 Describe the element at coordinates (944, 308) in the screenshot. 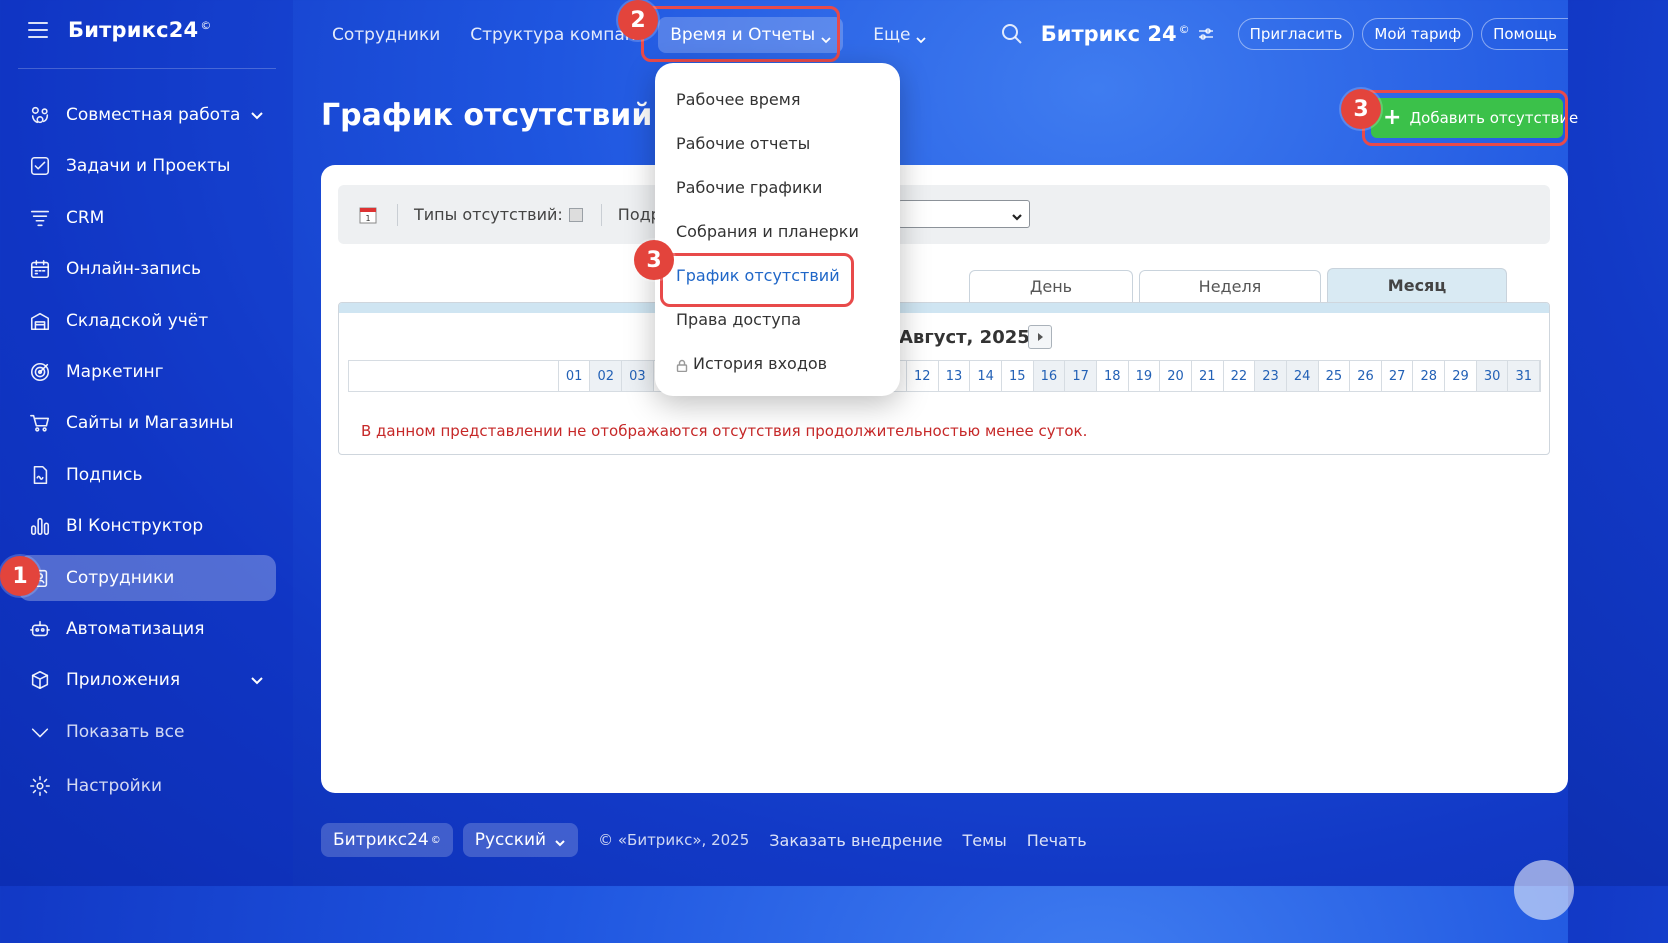

I see `grid-header-bar` at that location.